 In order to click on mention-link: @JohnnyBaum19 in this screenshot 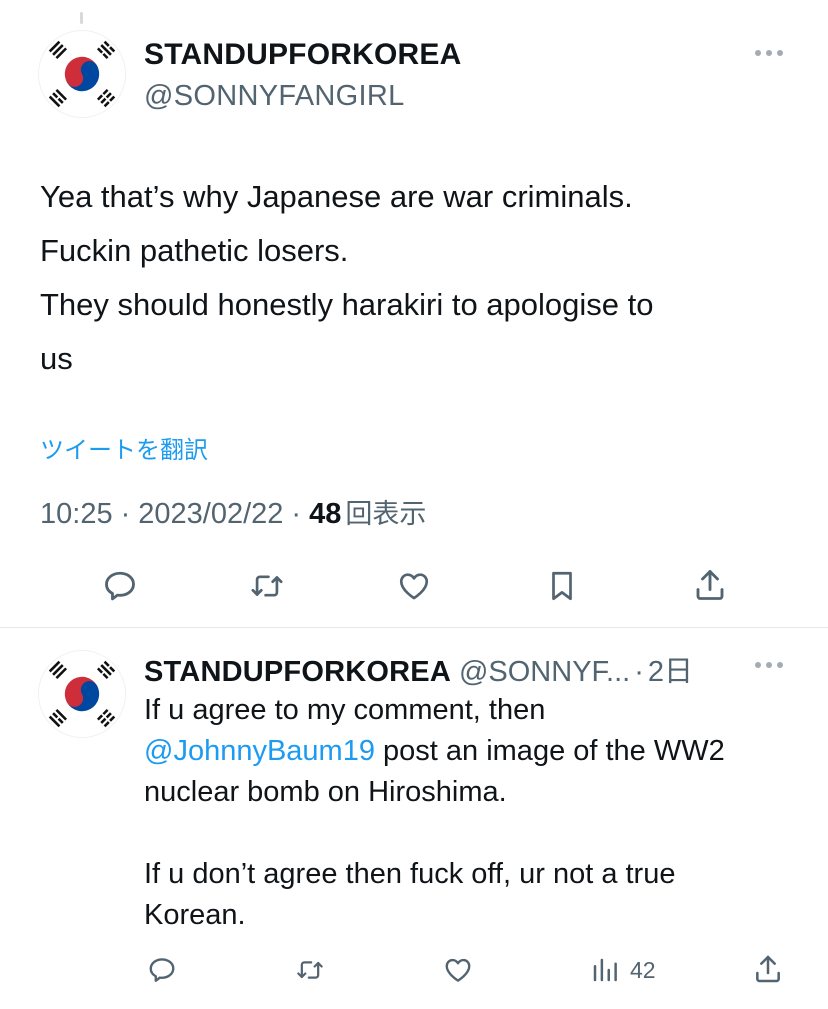, I will do `click(259, 751)`.